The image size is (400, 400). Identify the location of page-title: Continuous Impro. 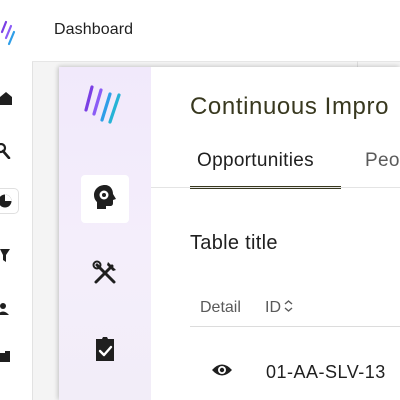
(290, 106).